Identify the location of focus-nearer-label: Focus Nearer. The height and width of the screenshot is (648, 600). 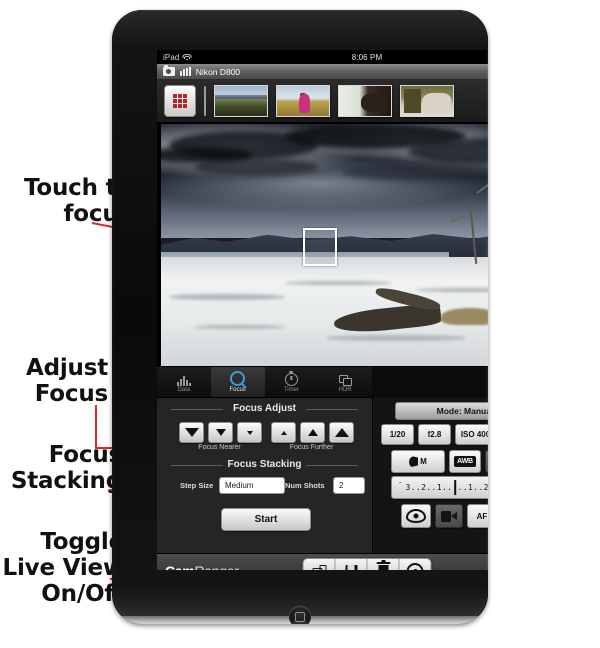
(219, 447).